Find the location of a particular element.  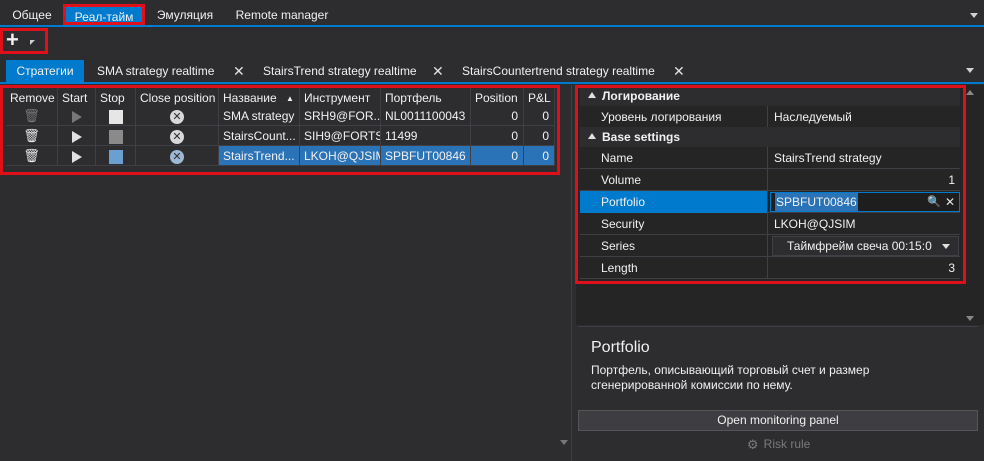

strategy-tab-underline is located at coordinates (492, 83).